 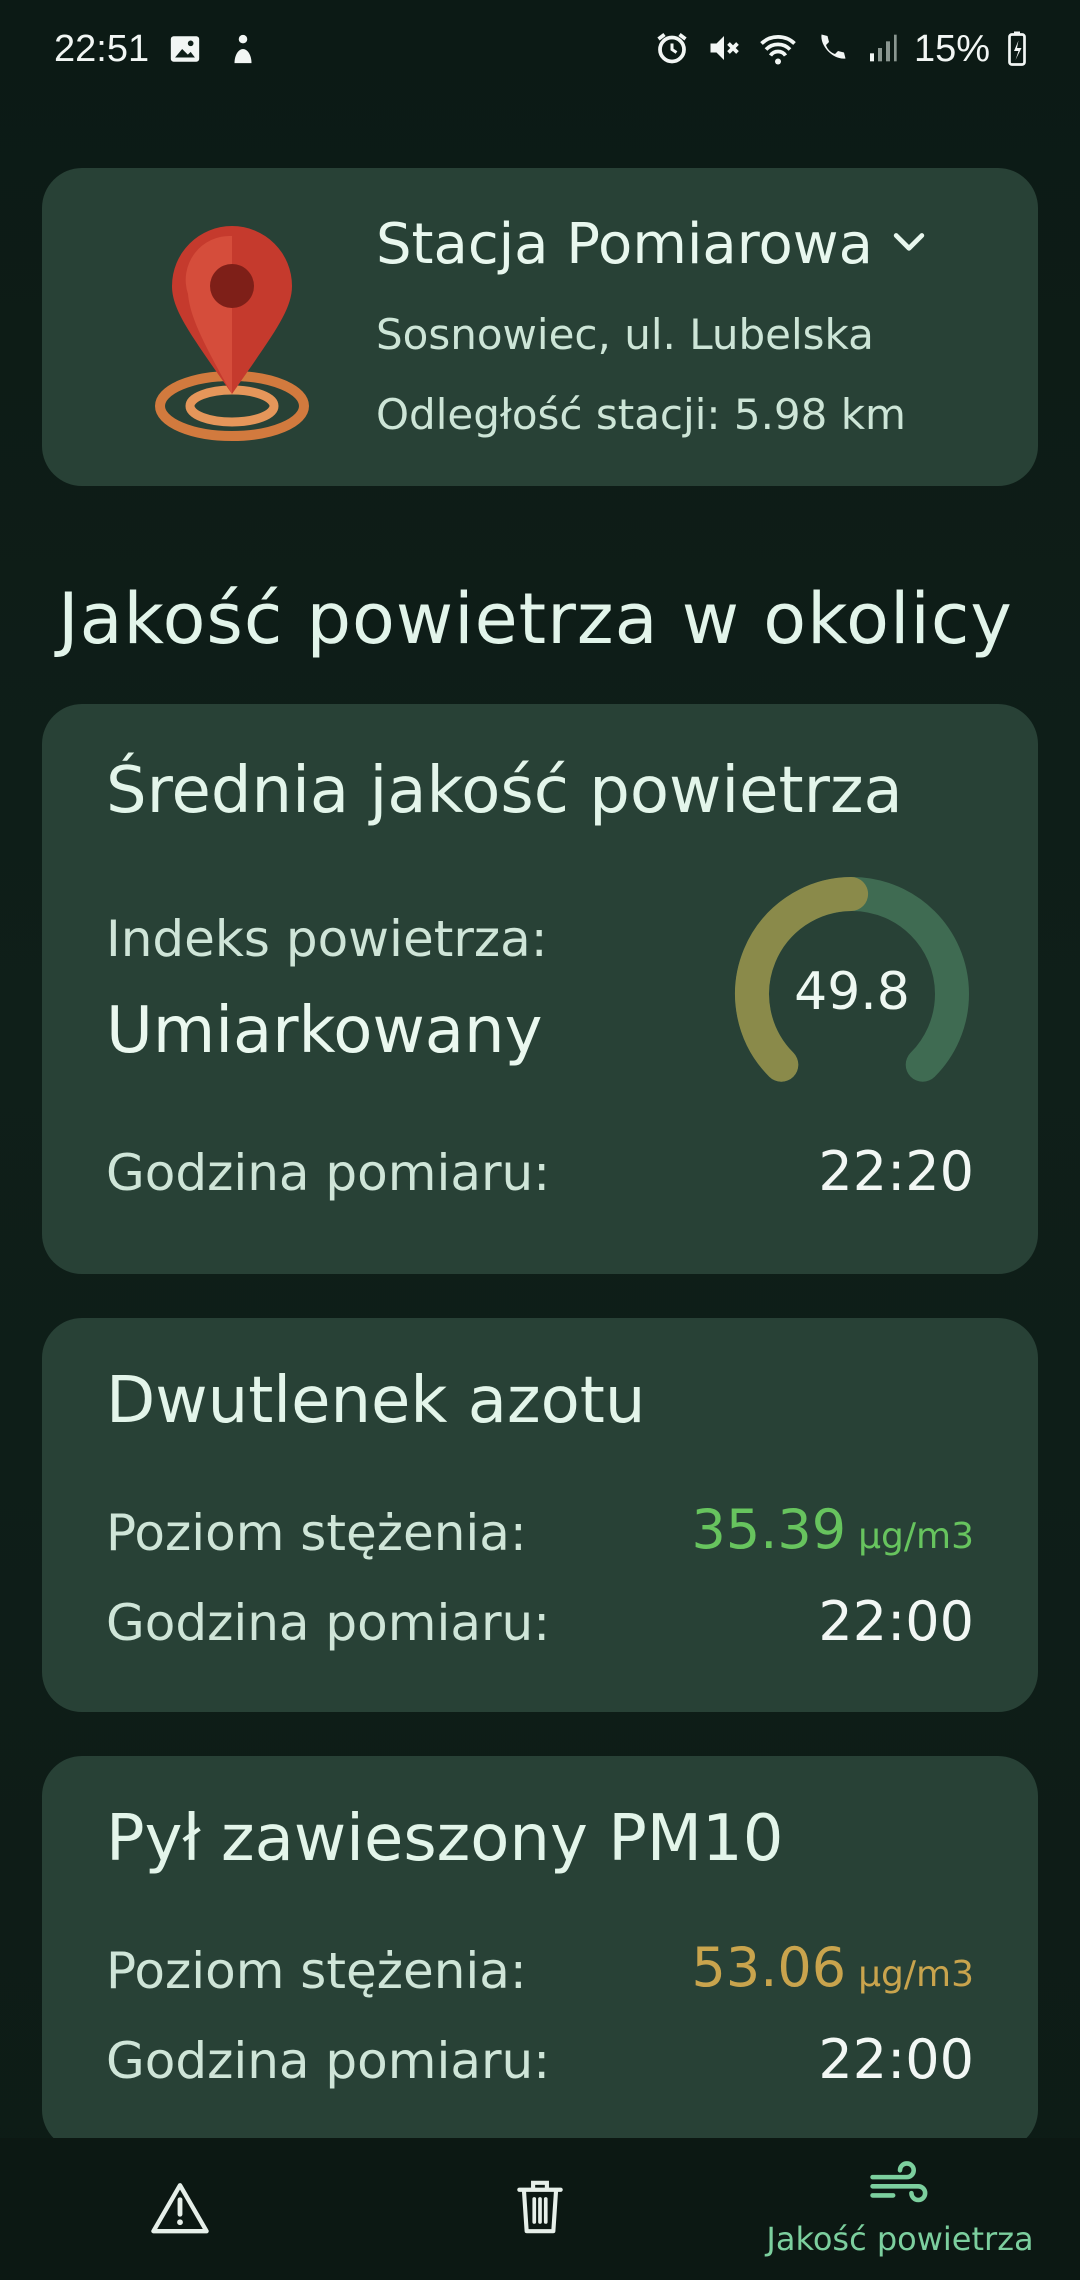 What do you see at coordinates (185, 51) in the screenshot?
I see `gallery-notification-icon` at bounding box center [185, 51].